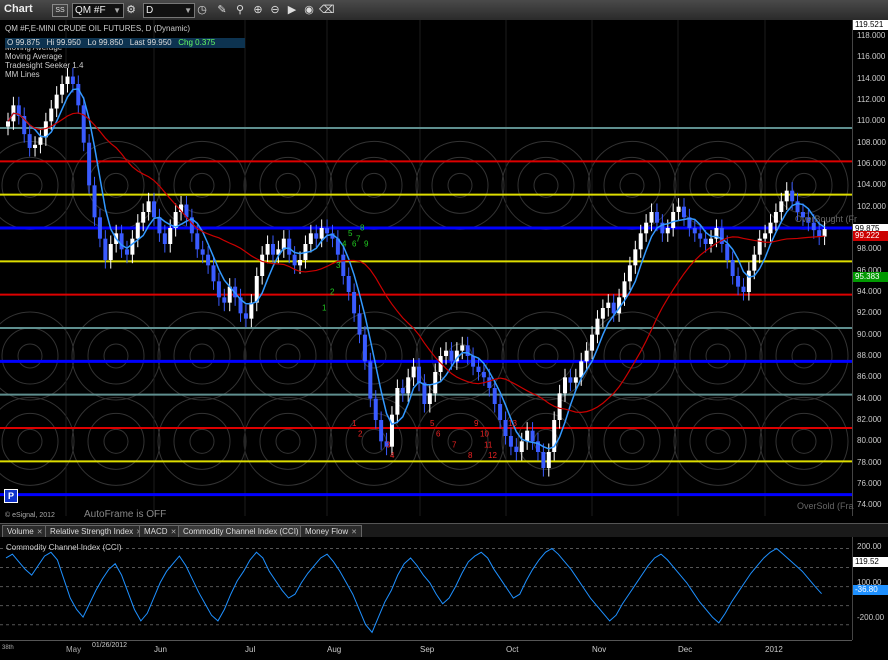 The image size is (888, 660). I want to click on time-label: Jun, so click(160, 649).